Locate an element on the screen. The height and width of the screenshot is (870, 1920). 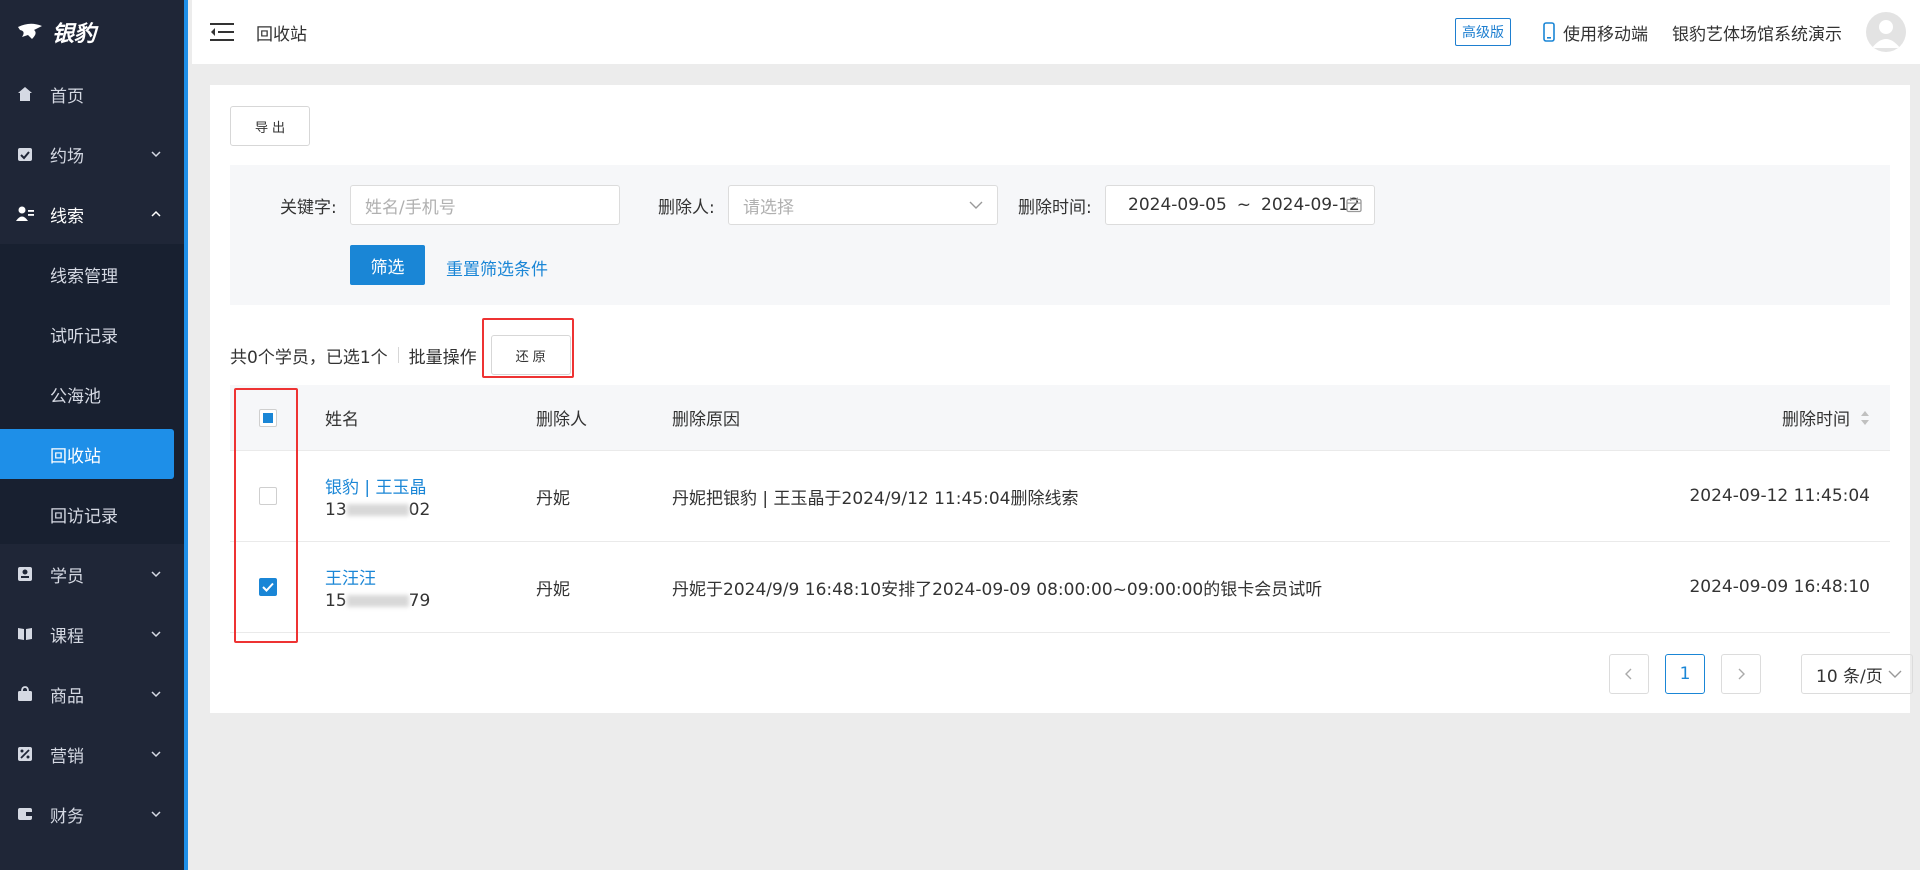
chevron-right-icon is located at coordinates (1741, 674).